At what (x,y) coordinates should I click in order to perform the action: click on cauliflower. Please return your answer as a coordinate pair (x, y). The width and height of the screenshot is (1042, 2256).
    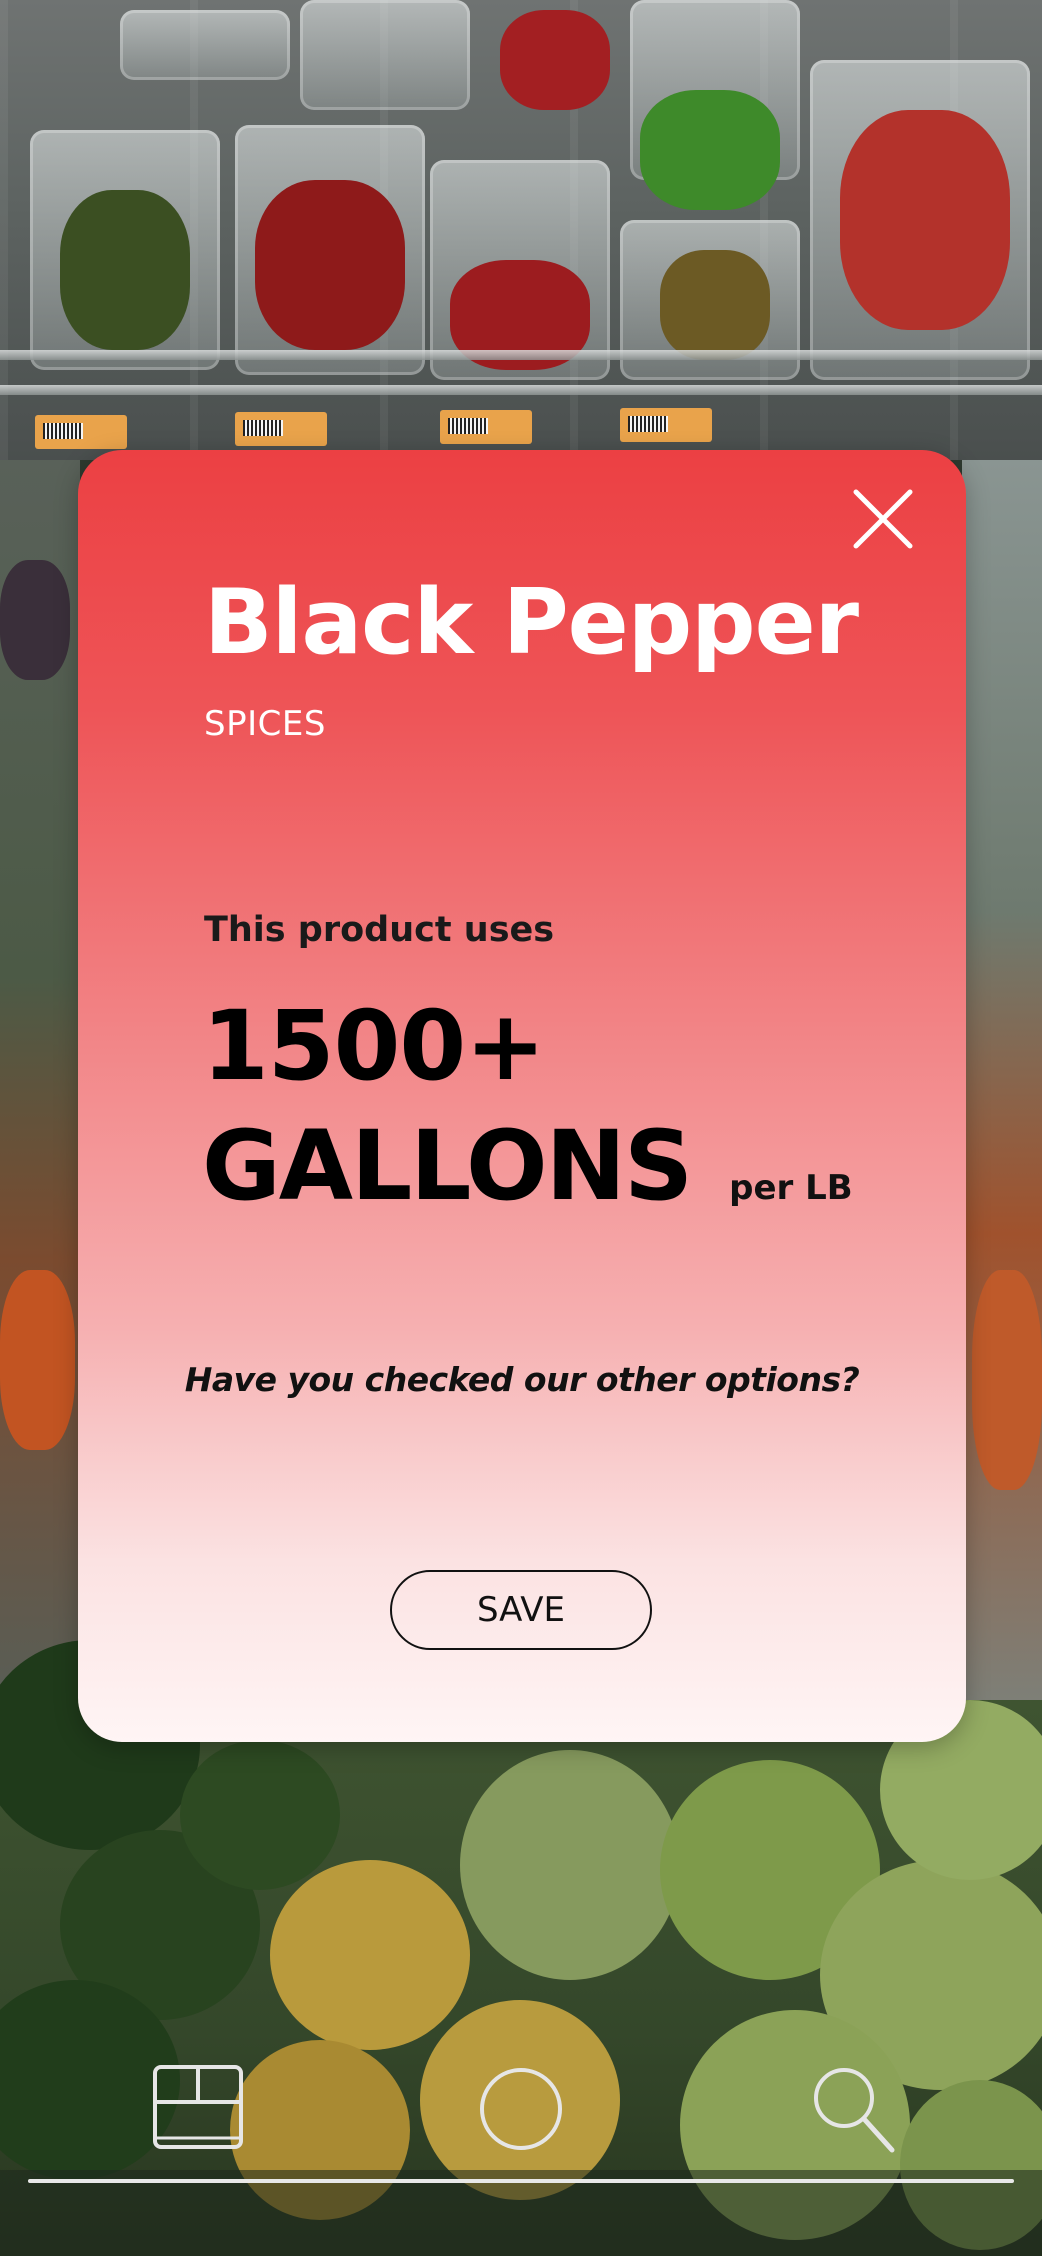
    Looking at the image, I should click on (370, 1955).